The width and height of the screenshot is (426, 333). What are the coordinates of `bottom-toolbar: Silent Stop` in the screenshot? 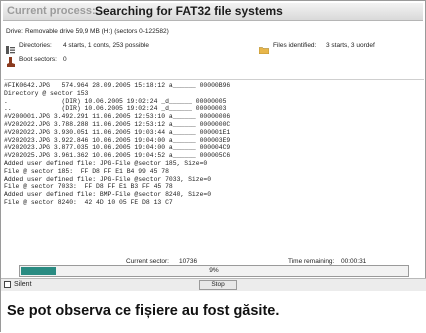 It's located at (213, 284).